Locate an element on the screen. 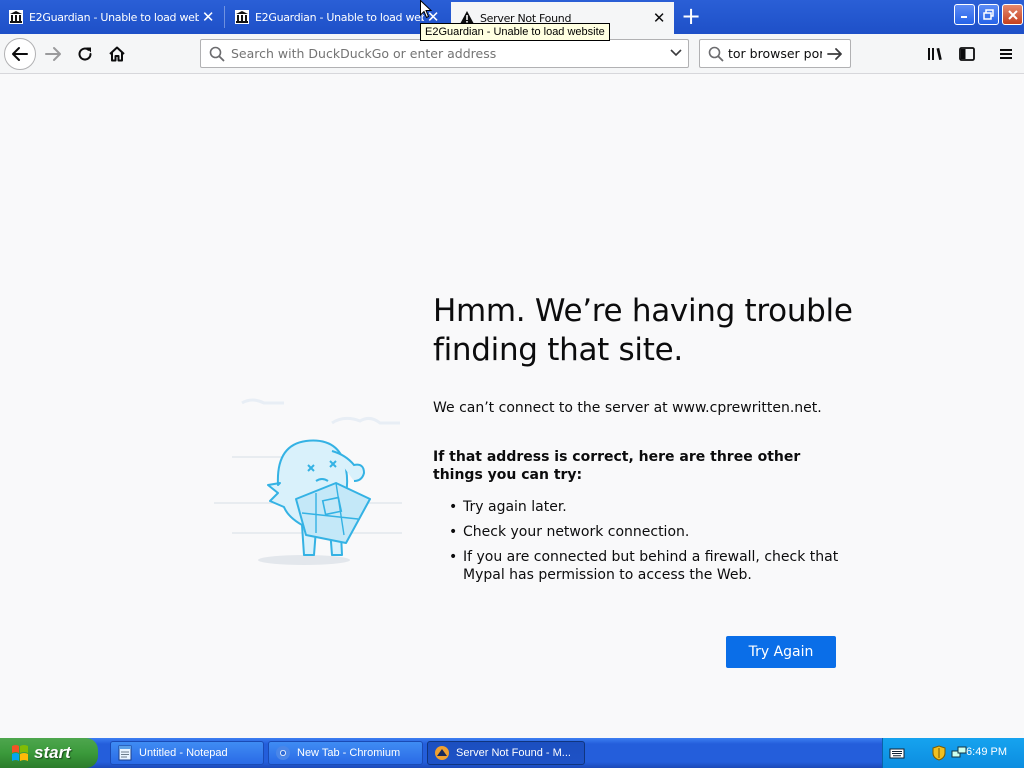  forward-button is located at coordinates (53, 54).